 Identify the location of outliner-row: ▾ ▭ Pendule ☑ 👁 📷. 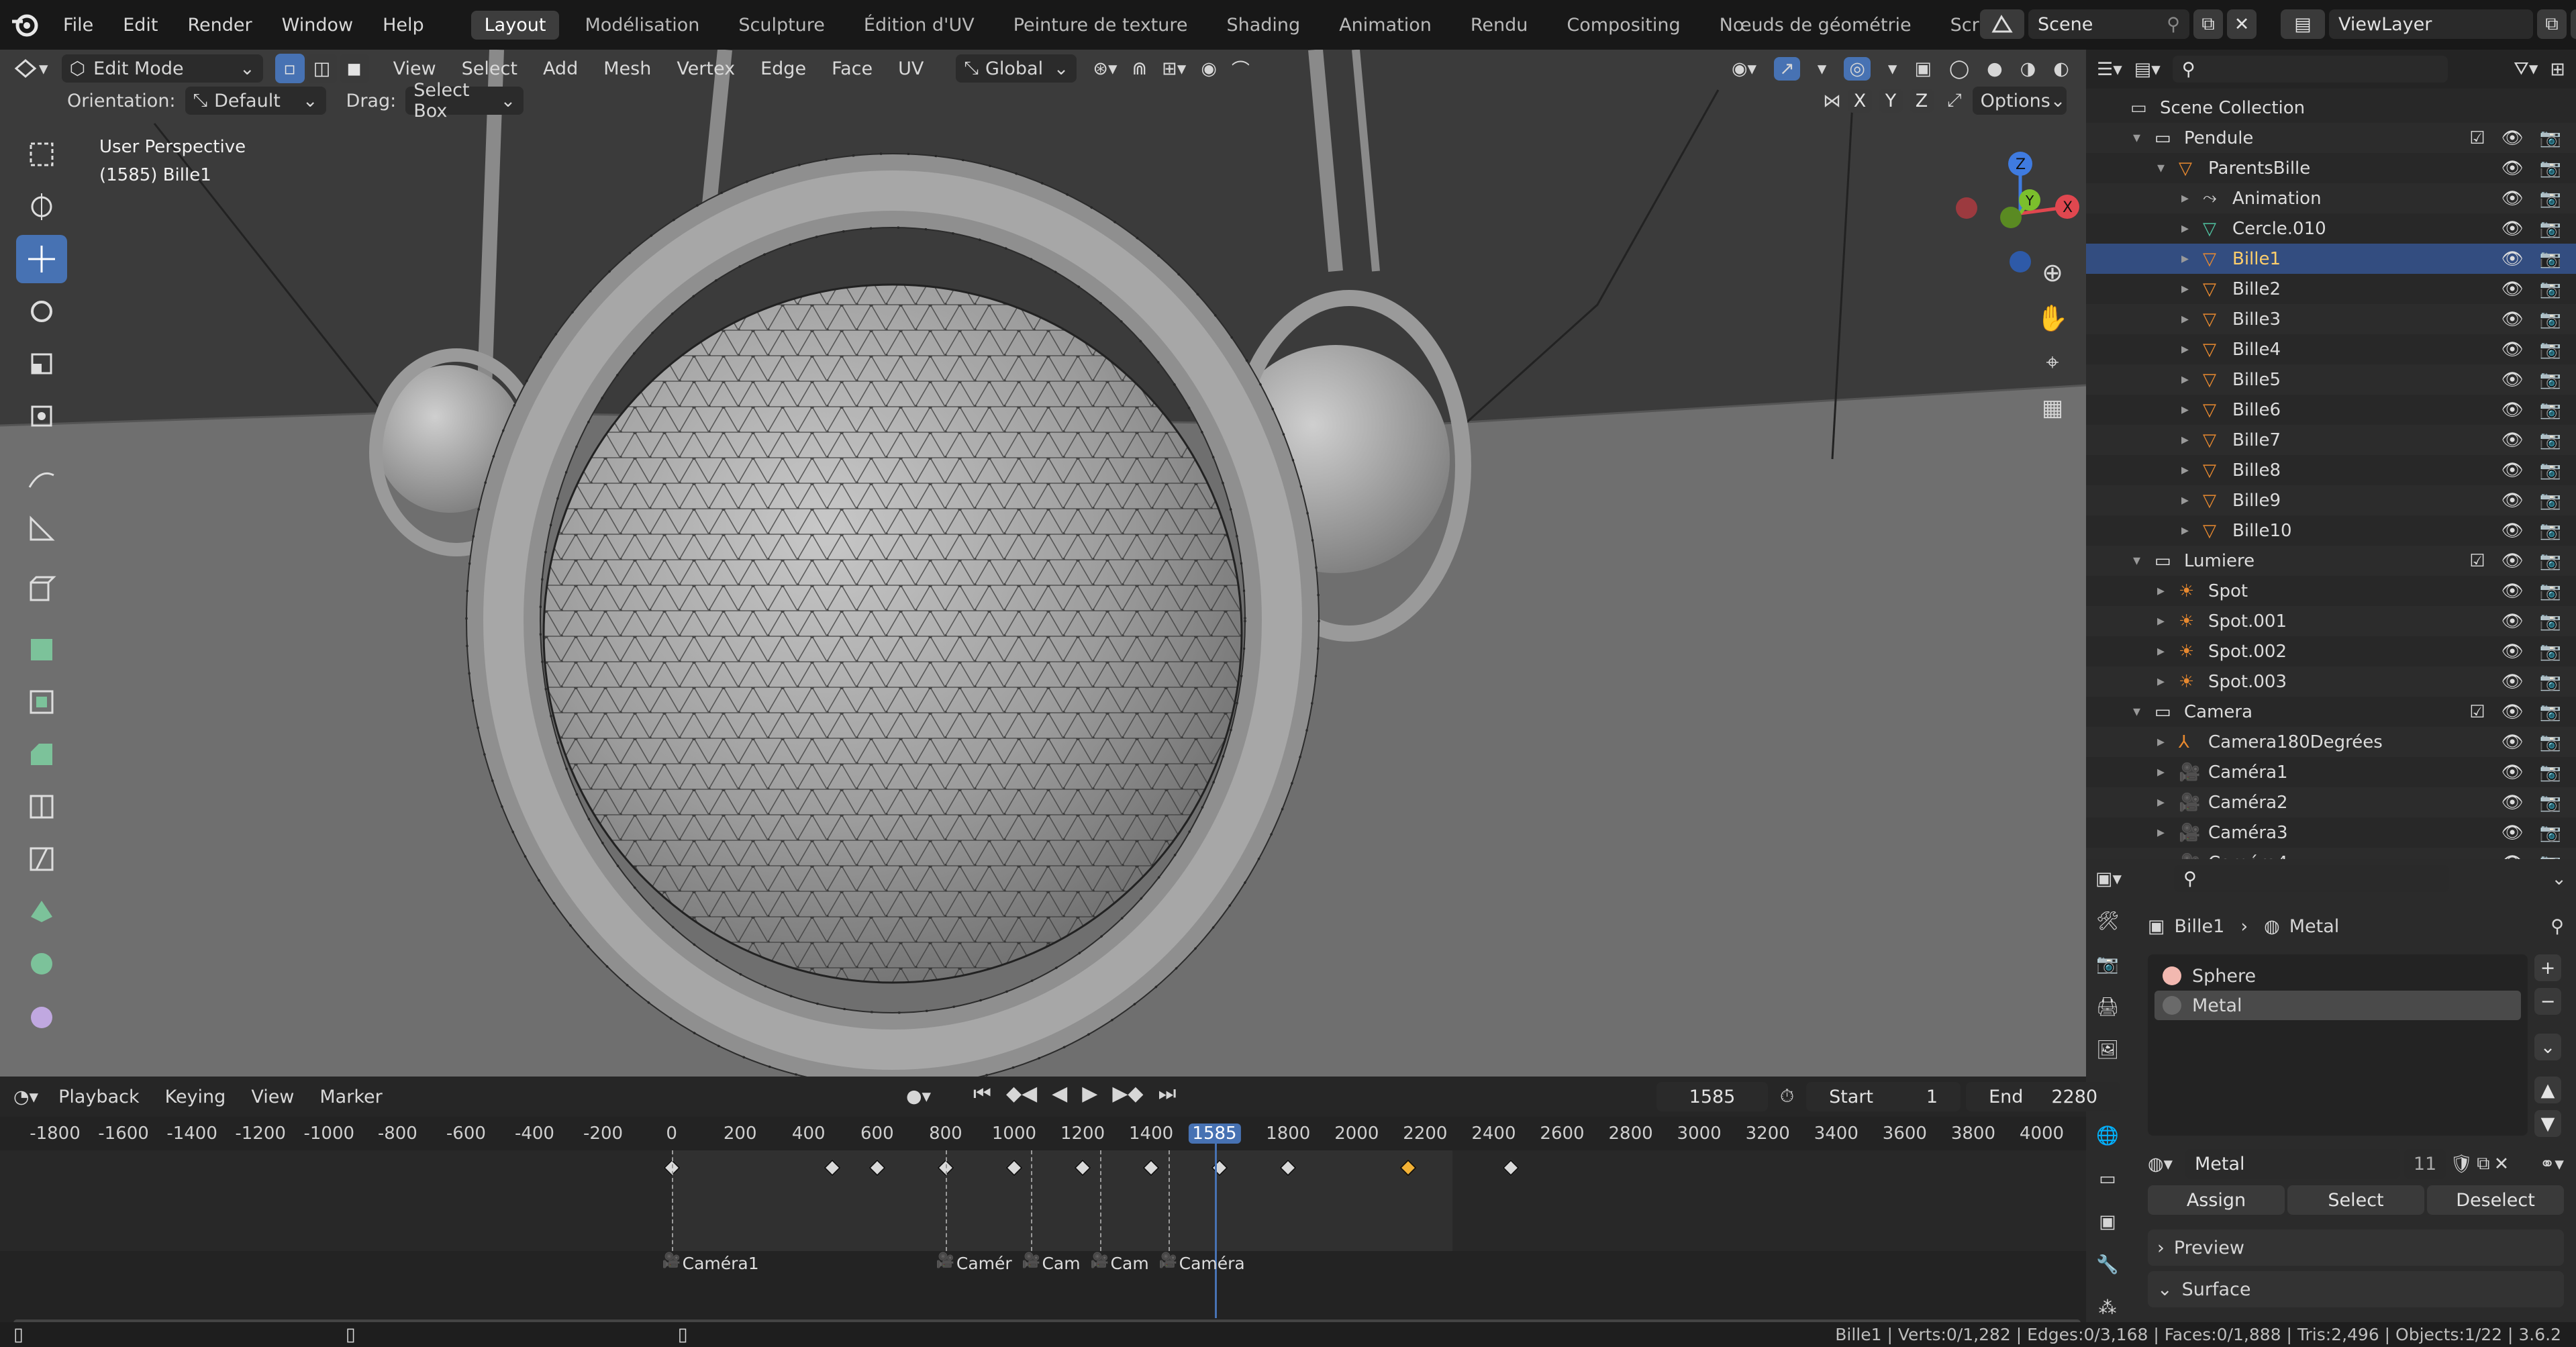
(2331, 138).